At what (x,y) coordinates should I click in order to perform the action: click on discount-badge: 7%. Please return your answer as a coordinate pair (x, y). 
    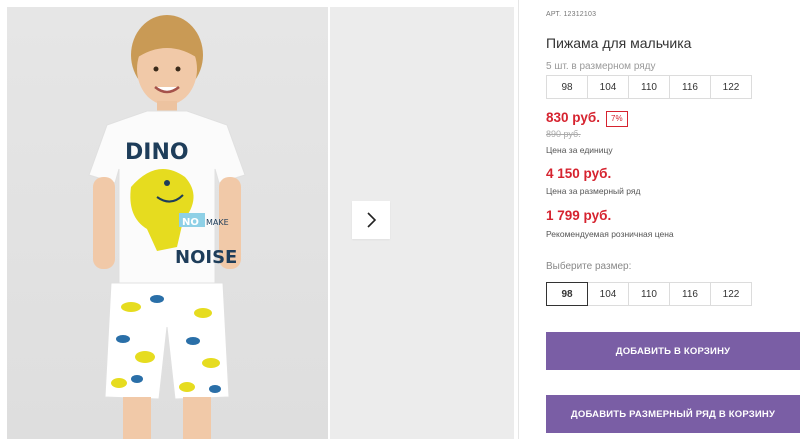
    Looking at the image, I should click on (617, 119).